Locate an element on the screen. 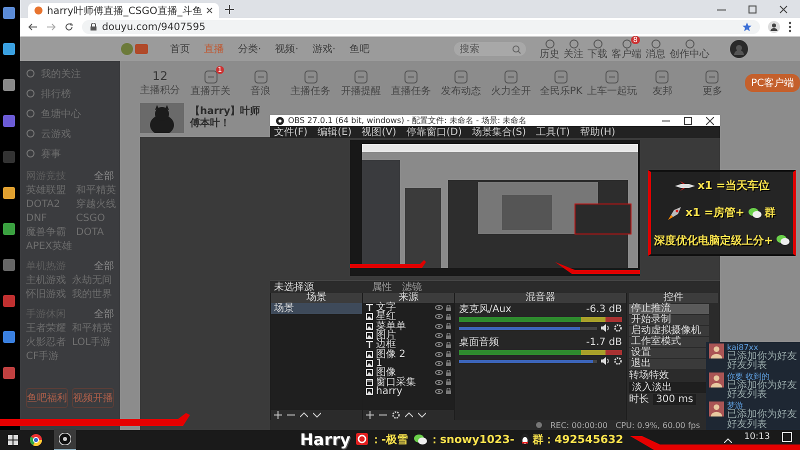 The height and width of the screenshot is (450, 800). nav-link: 鱼吧 is located at coordinates (360, 49).